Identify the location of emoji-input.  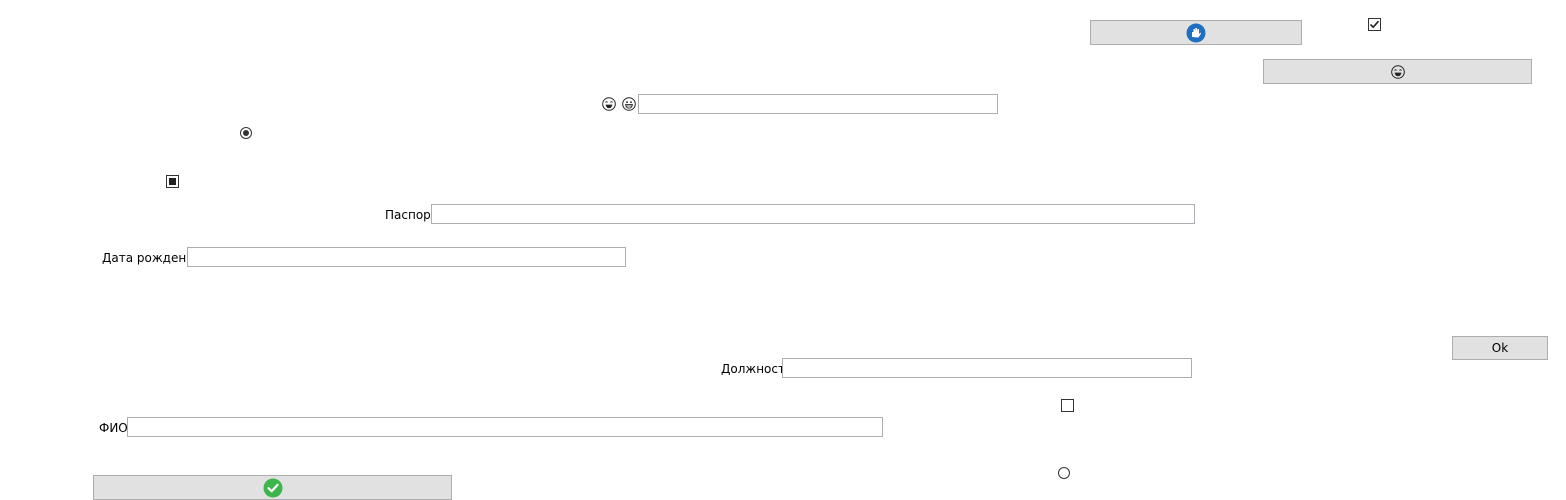
(818, 104).